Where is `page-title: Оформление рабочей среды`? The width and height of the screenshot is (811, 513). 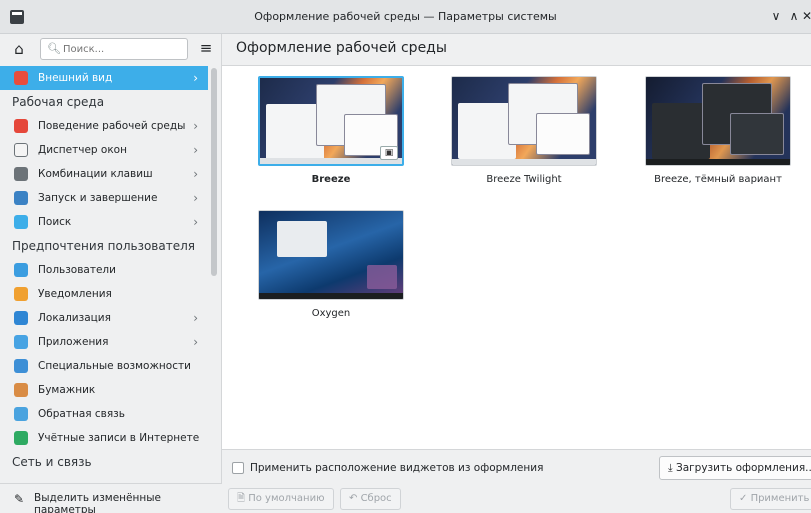
page-title: Оформление рабочей среды is located at coordinates (341, 48).